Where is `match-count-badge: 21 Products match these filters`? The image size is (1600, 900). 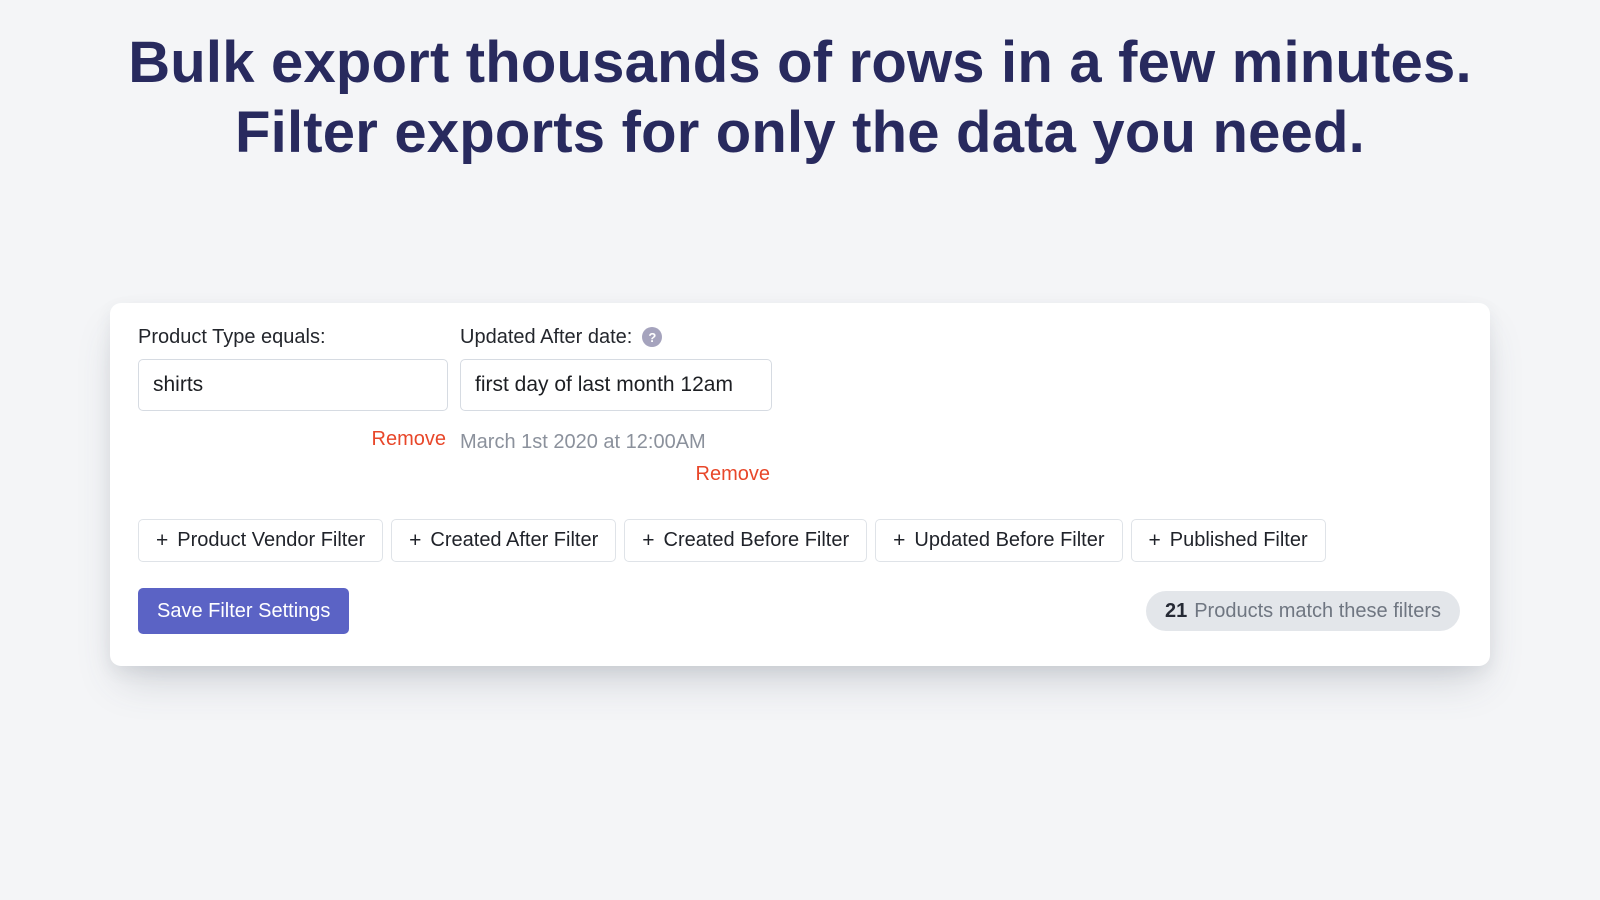
match-count-badge: 21 Products match these filters is located at coordinates (1302, 611).